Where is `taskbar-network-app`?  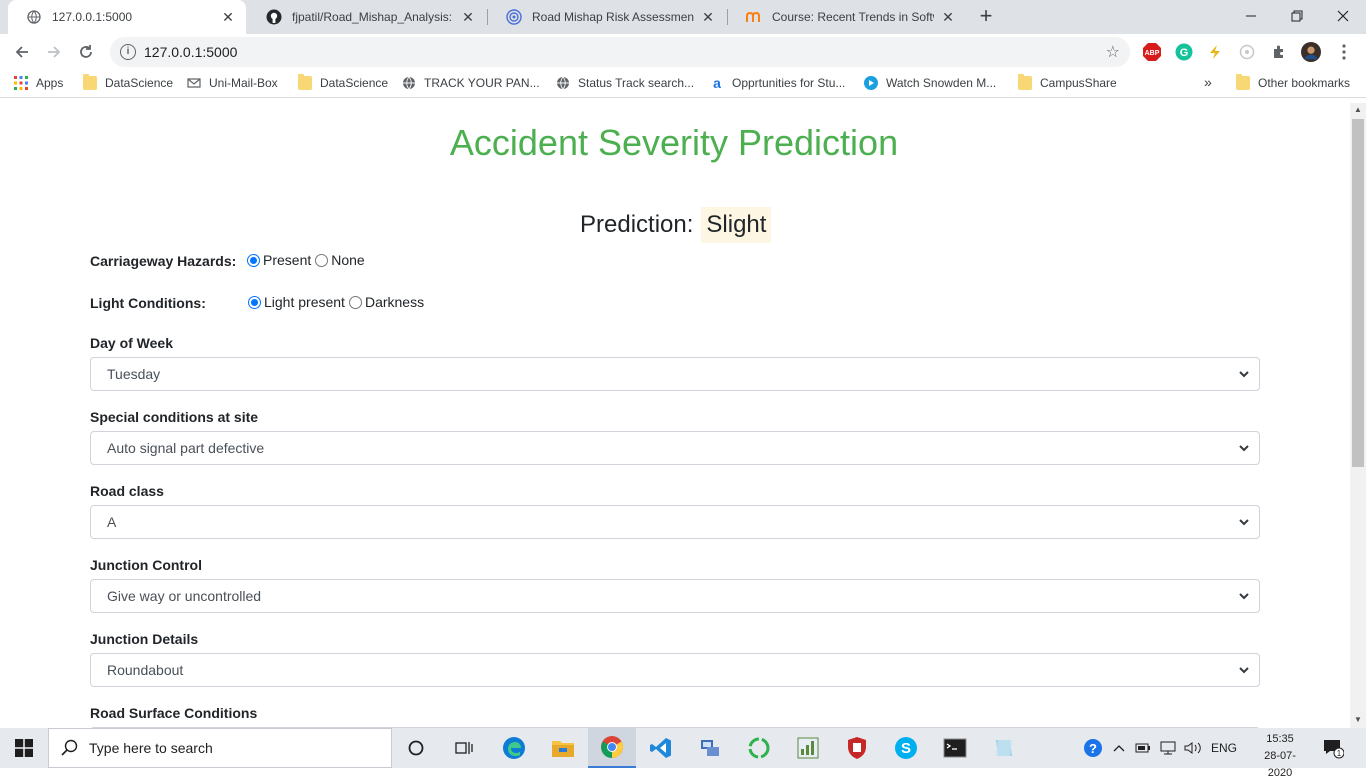
taskbar-network-app is located at coordinates (710, 748).